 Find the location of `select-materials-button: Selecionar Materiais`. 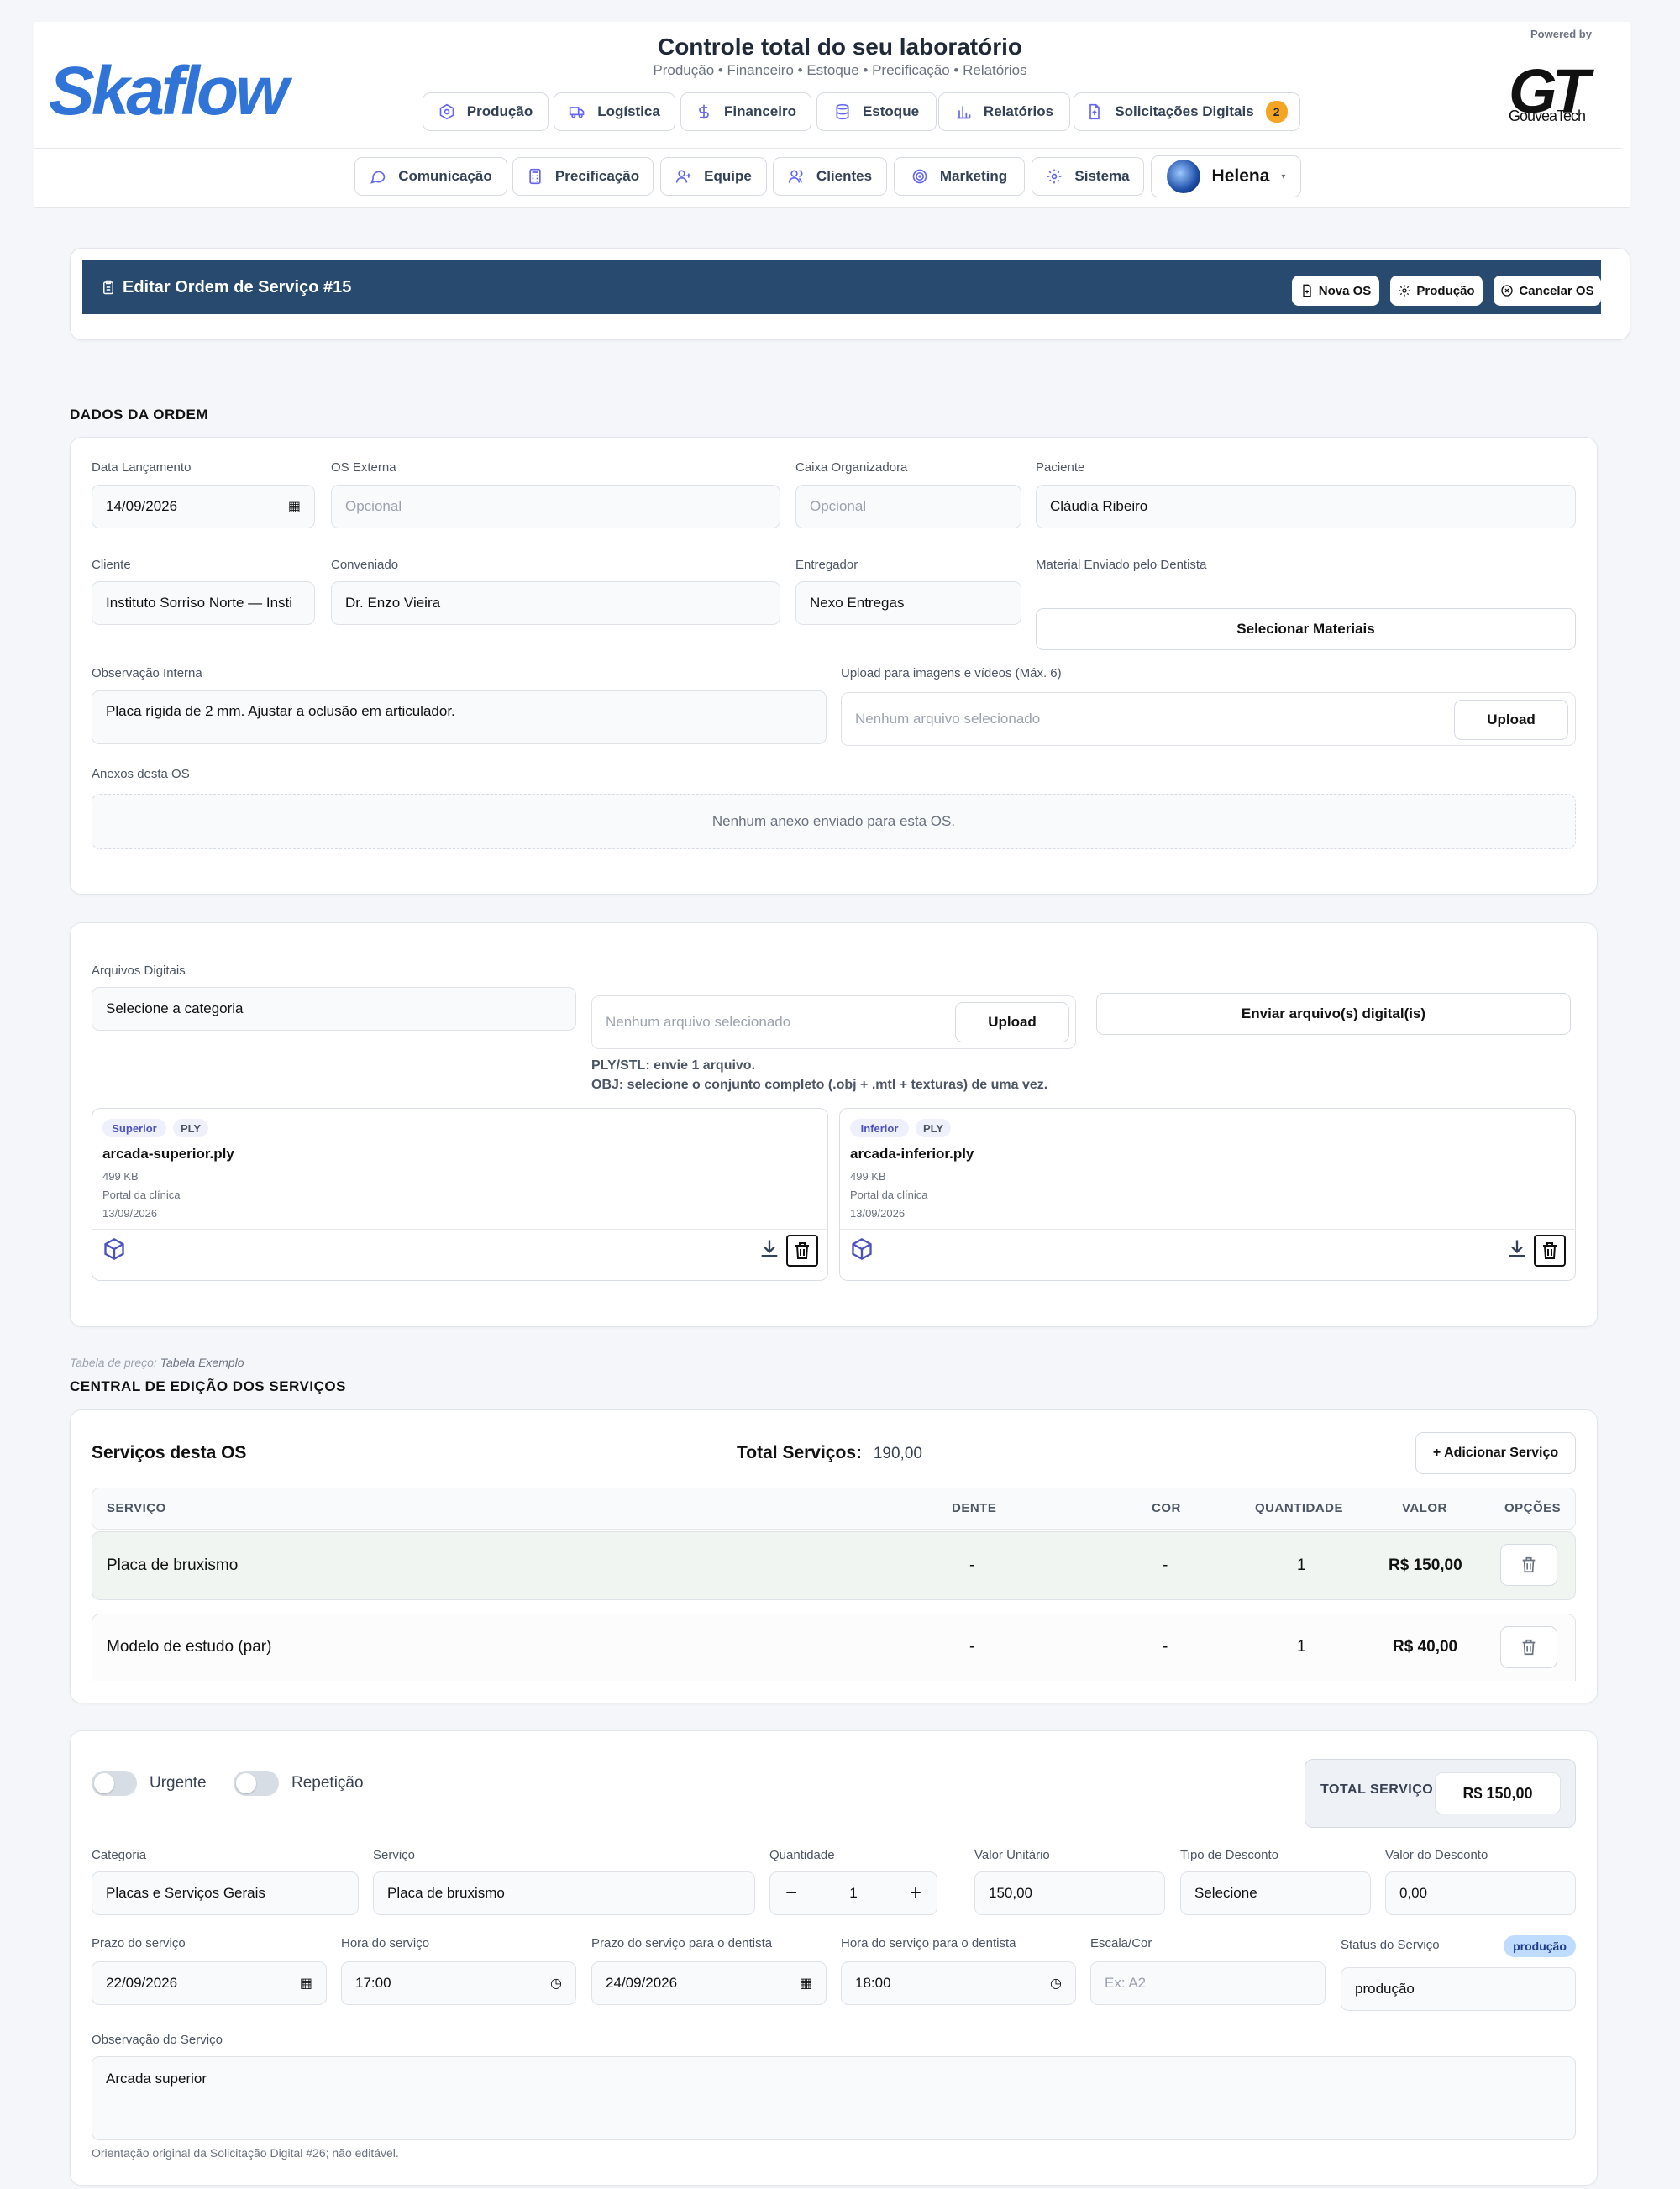

select-materials-button: Selecionar Materiais is located at coordinates (1306, 629).